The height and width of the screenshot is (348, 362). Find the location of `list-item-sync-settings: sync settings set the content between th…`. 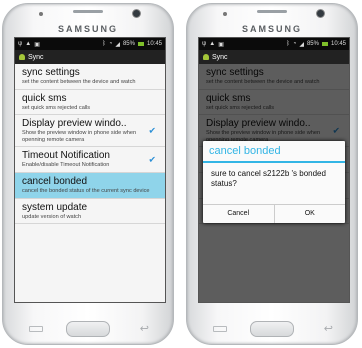

list-item-sync-settings: sync settings set the content between th… is located at coordinates (90, 77).